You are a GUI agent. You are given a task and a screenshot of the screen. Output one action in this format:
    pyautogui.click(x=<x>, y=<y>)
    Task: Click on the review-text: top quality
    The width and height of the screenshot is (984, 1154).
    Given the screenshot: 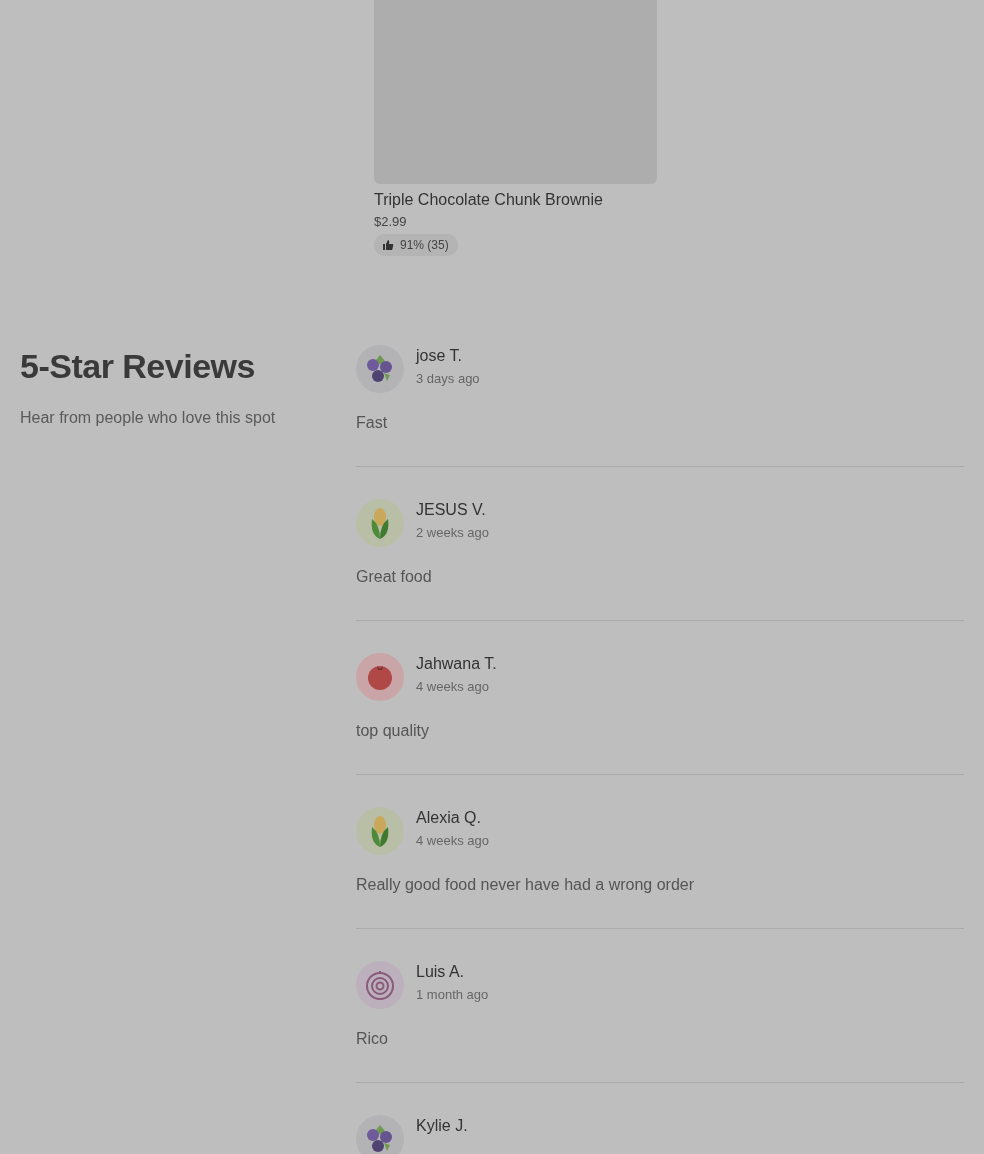 What is the action you would take?
    pyautogui.click(x=393, y=731)
    